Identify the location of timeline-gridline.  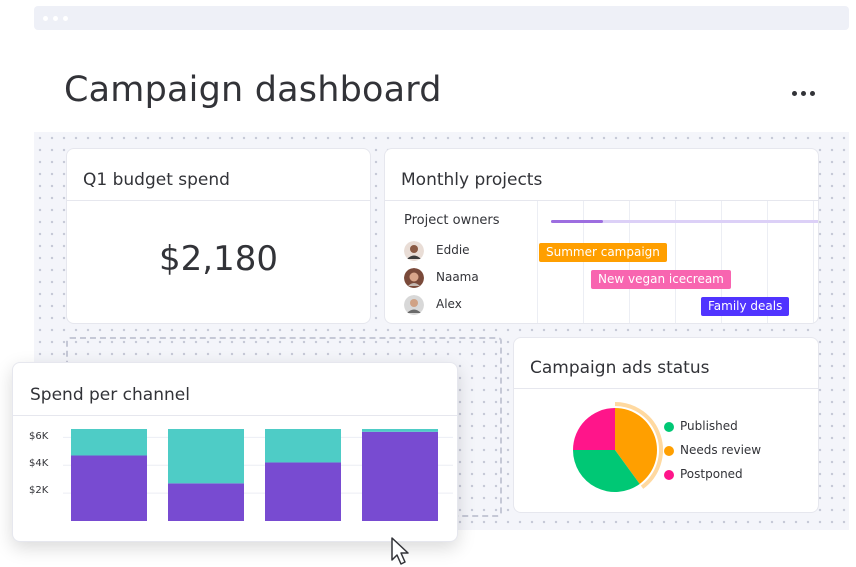
(537, 262).